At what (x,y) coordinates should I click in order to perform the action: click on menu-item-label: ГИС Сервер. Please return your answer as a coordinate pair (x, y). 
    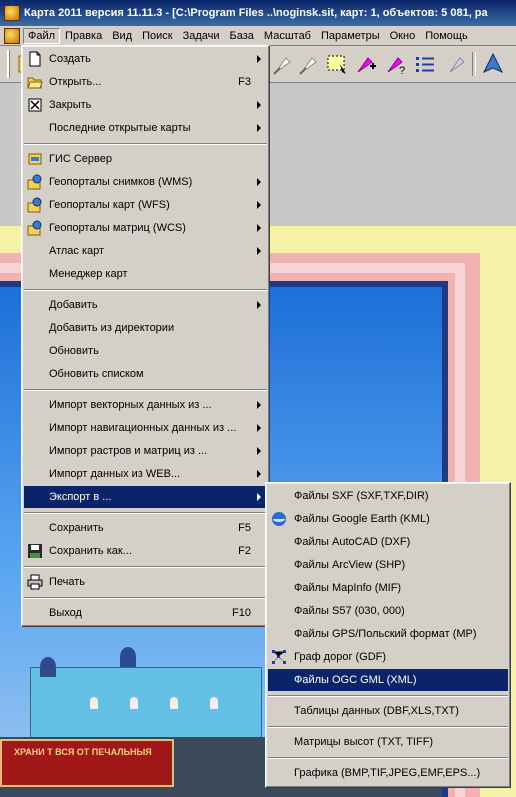
    Looking at the image, I should click on (80, 159).